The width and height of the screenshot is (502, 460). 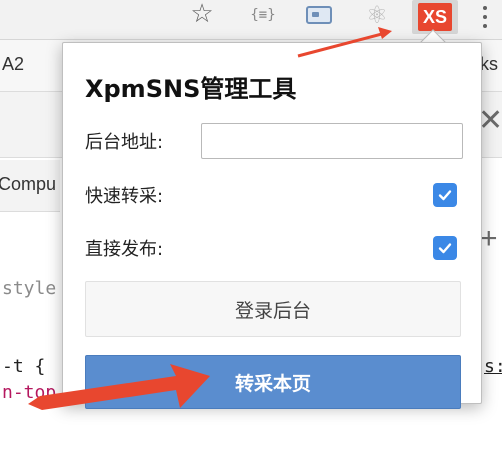 I want to click on xs-badge-icon: XS, so click(x=435, y=17).